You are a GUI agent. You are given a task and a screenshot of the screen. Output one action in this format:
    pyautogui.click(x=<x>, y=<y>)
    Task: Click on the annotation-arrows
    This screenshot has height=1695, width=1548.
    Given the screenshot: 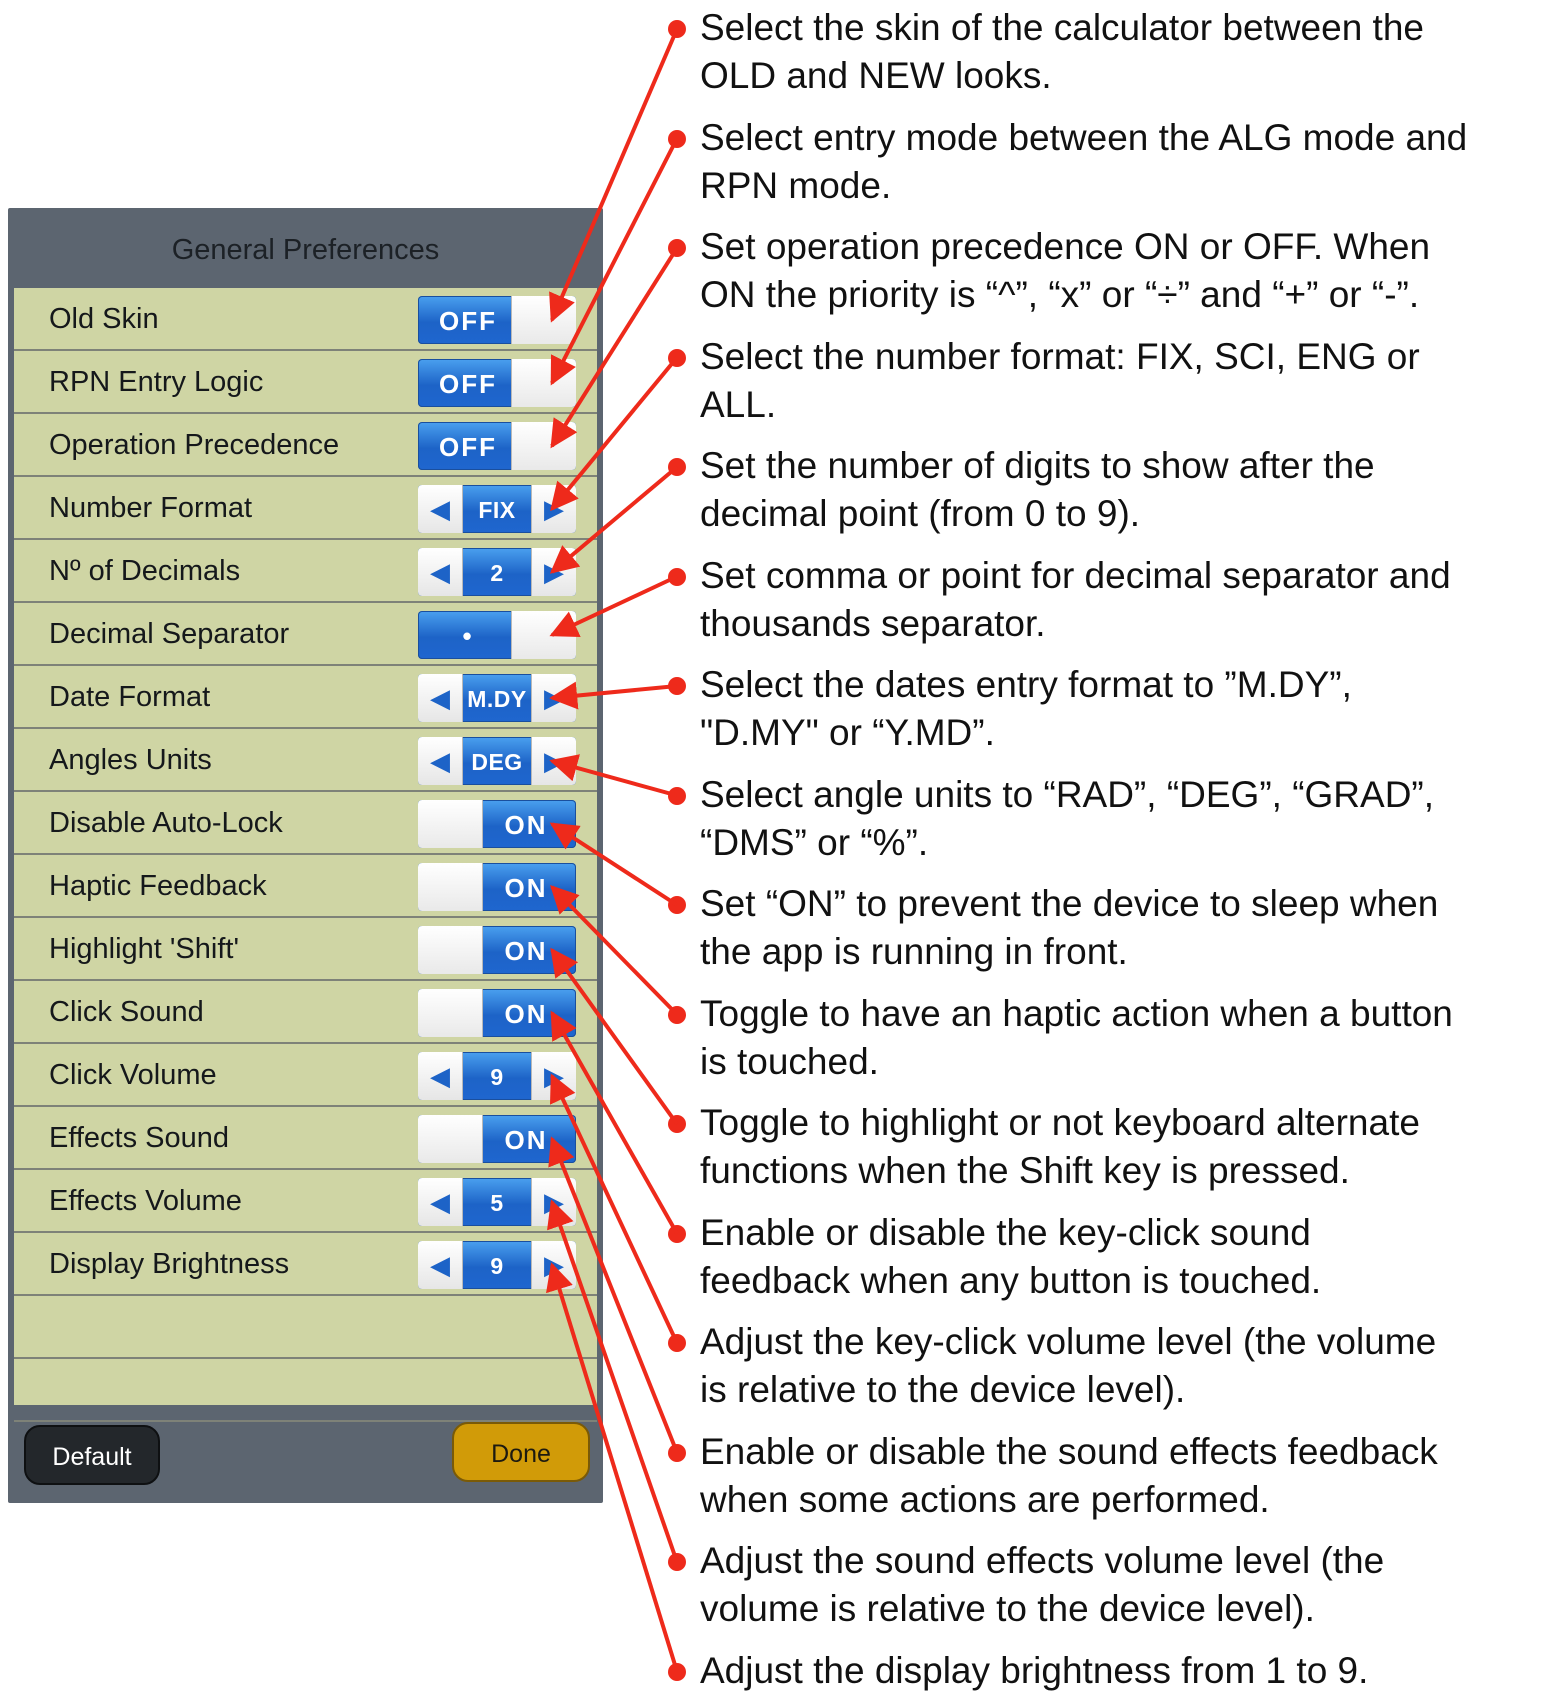 What is the action you would take?
    pyautogui.click(x=612, y=850)
    